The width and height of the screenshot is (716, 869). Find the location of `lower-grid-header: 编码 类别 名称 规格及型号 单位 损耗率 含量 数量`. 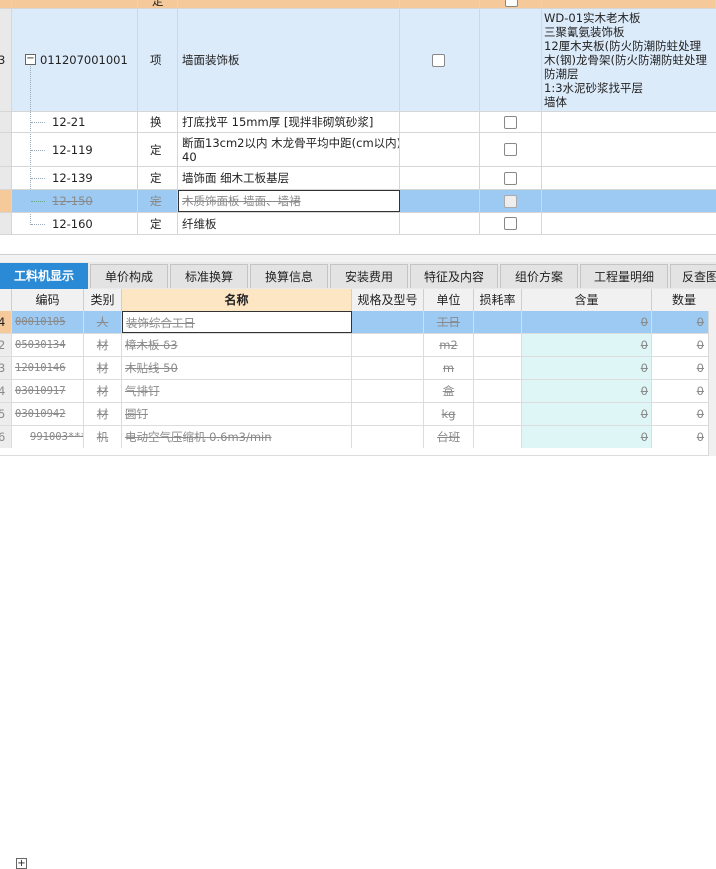

lower-grid-header: 编码 类别 名称 规格及型号 单位 损耗率 含量 数量 is located at coordinates (358, 300).